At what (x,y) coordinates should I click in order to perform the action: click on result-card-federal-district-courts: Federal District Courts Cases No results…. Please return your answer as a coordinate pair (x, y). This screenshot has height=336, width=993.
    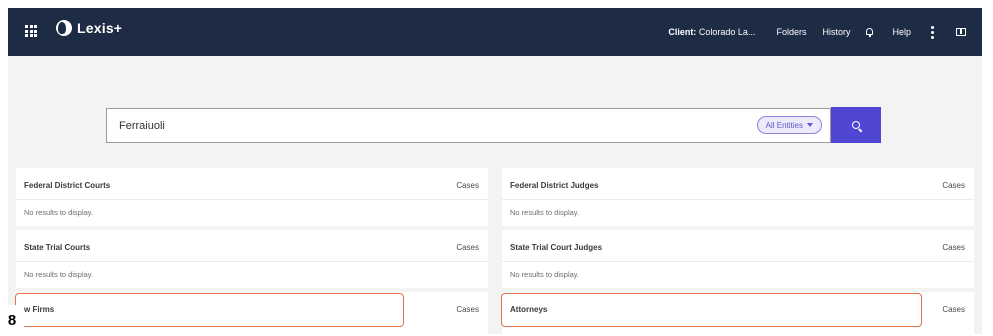
    Looking at the image, I should click on (252, 197).